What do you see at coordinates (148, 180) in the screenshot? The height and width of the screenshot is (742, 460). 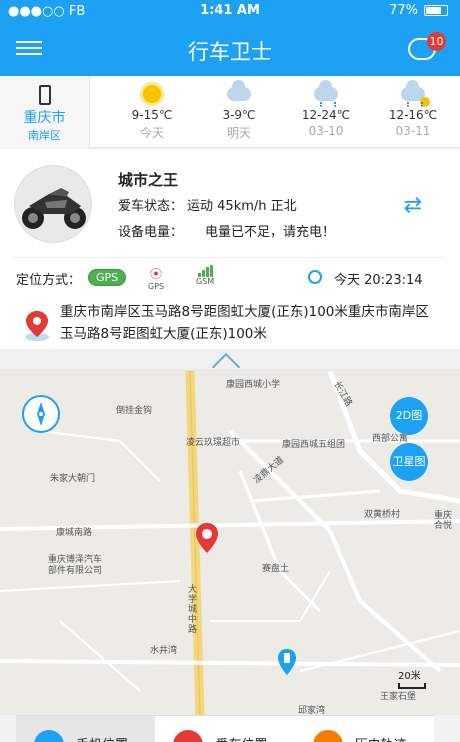 I see `vehicle-name: 城市之王` at bounding box center [148, 180].